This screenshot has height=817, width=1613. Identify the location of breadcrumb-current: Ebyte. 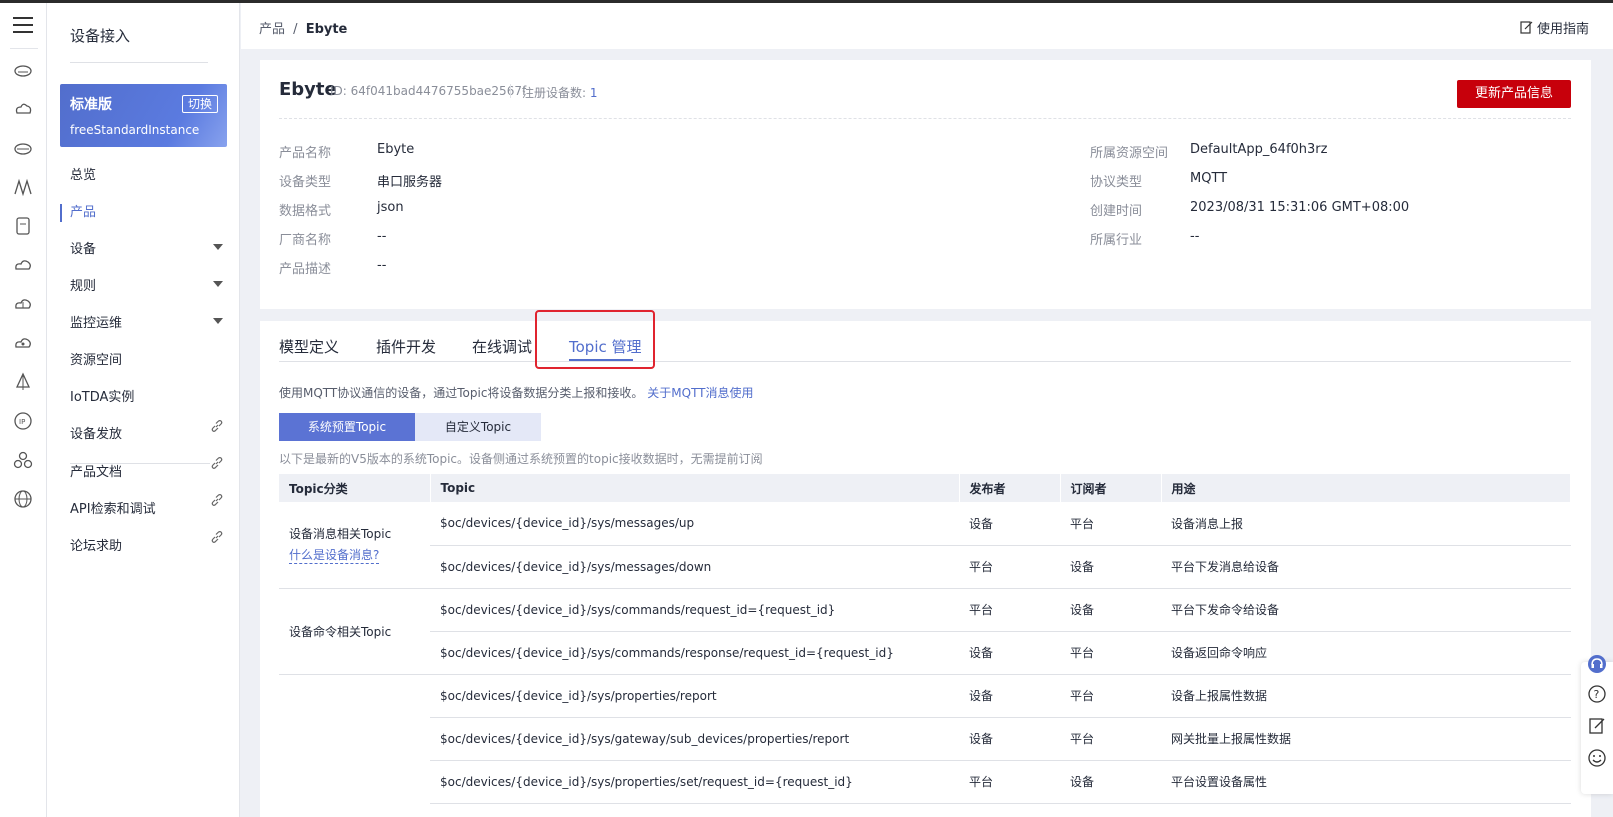
(326, 29).